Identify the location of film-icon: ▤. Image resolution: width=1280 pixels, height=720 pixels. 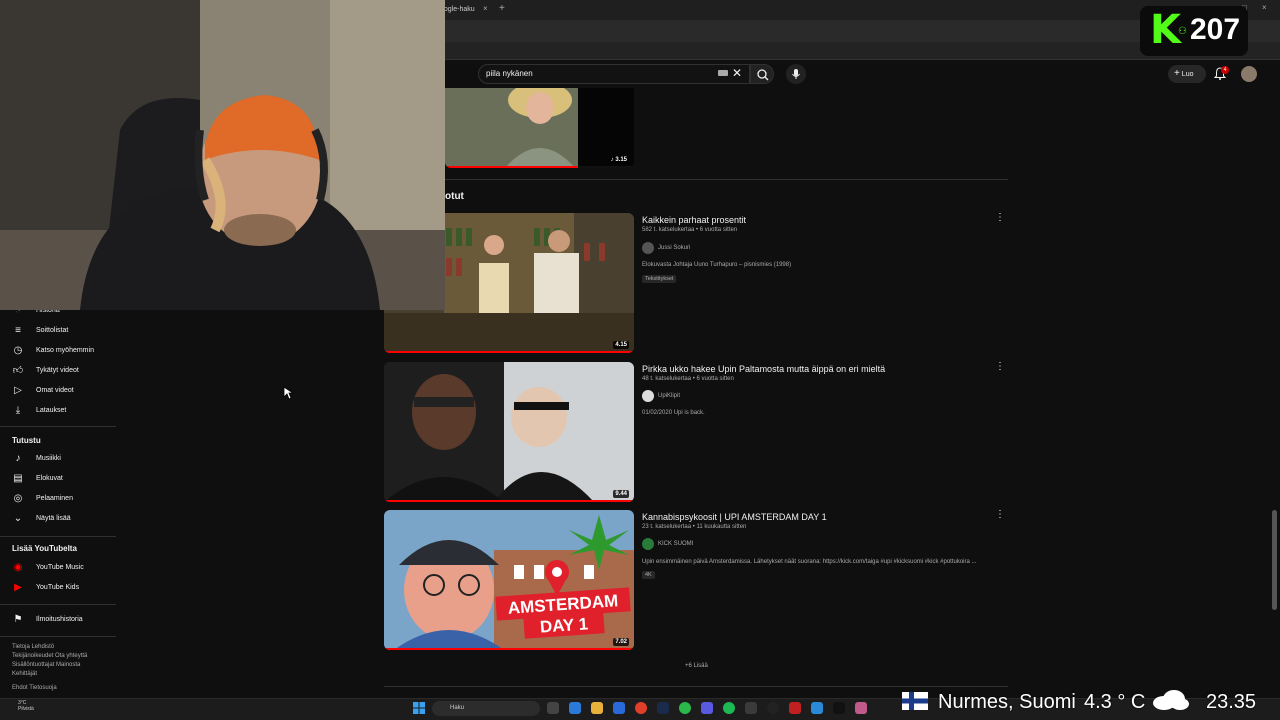
(18, 478).